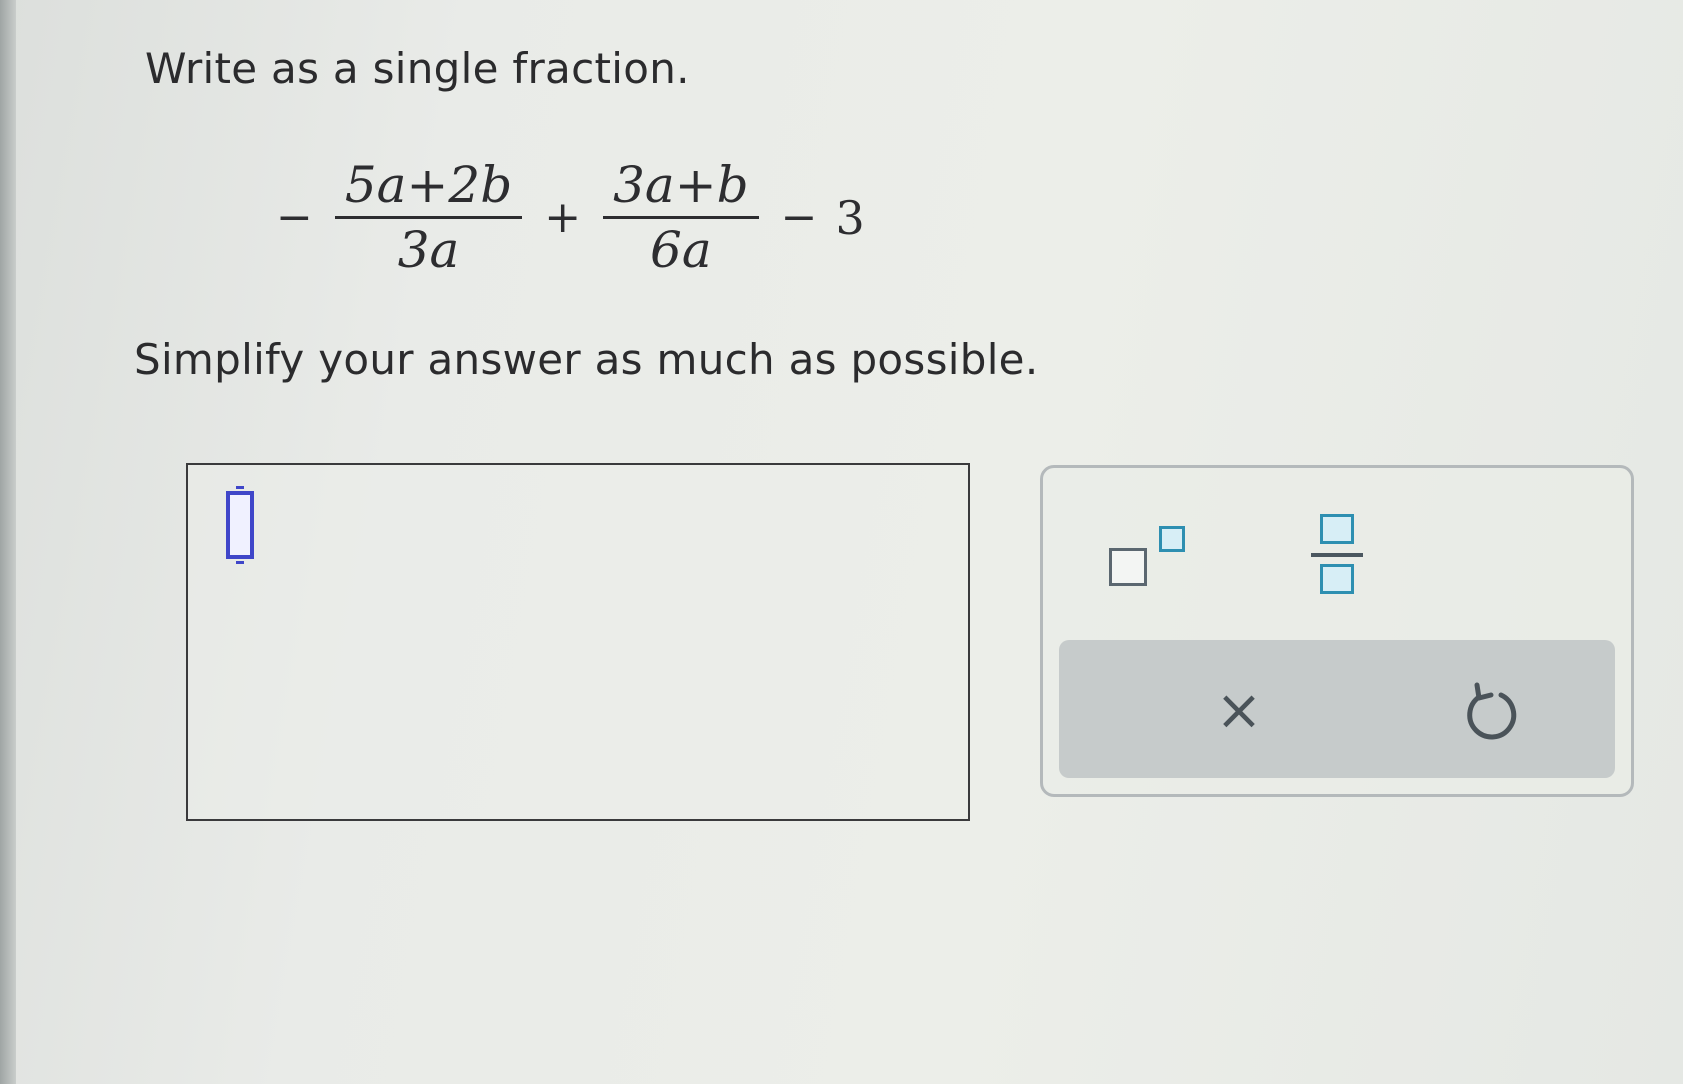  What do you see at coordinates (681, 250) in the screenshot?
I see `fraction-2-denominator: 6a` at bounding box center [681, 250].